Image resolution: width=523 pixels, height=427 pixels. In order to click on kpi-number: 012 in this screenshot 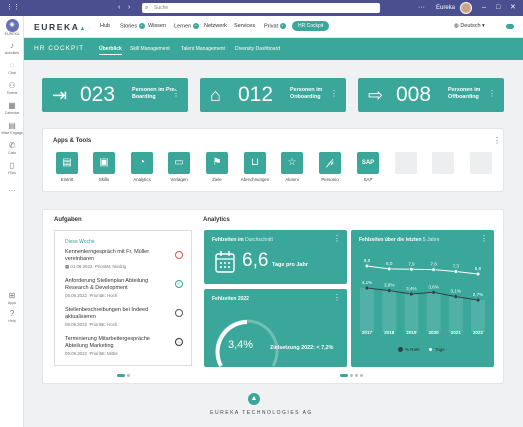, I will do `click(256, 94)`.